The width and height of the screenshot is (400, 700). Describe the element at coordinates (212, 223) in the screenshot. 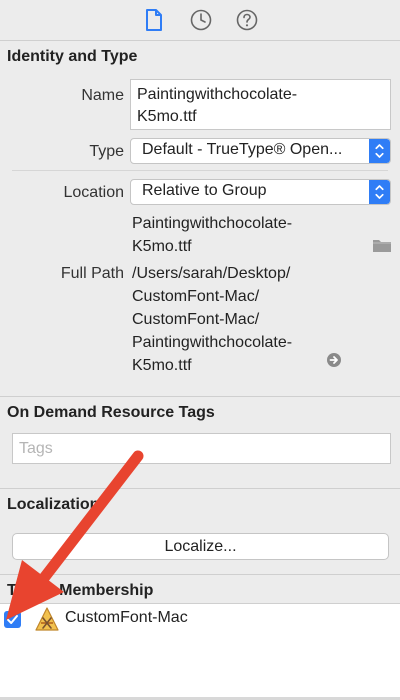

I see `file-name-line: Paintingwithchocolate-` at that location.